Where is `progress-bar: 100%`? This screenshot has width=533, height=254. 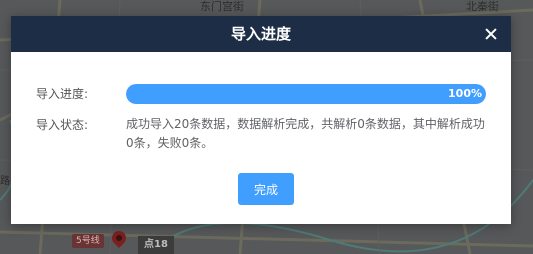 progress-bar: 100% is located at coordinates (306, 94).